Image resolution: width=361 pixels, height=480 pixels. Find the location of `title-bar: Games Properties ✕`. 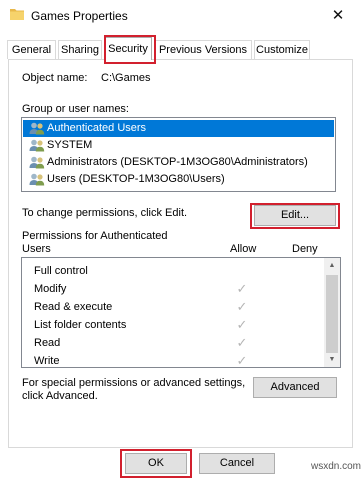

title-bar: Games Properties ✕ is located at coordinates (180, 17).